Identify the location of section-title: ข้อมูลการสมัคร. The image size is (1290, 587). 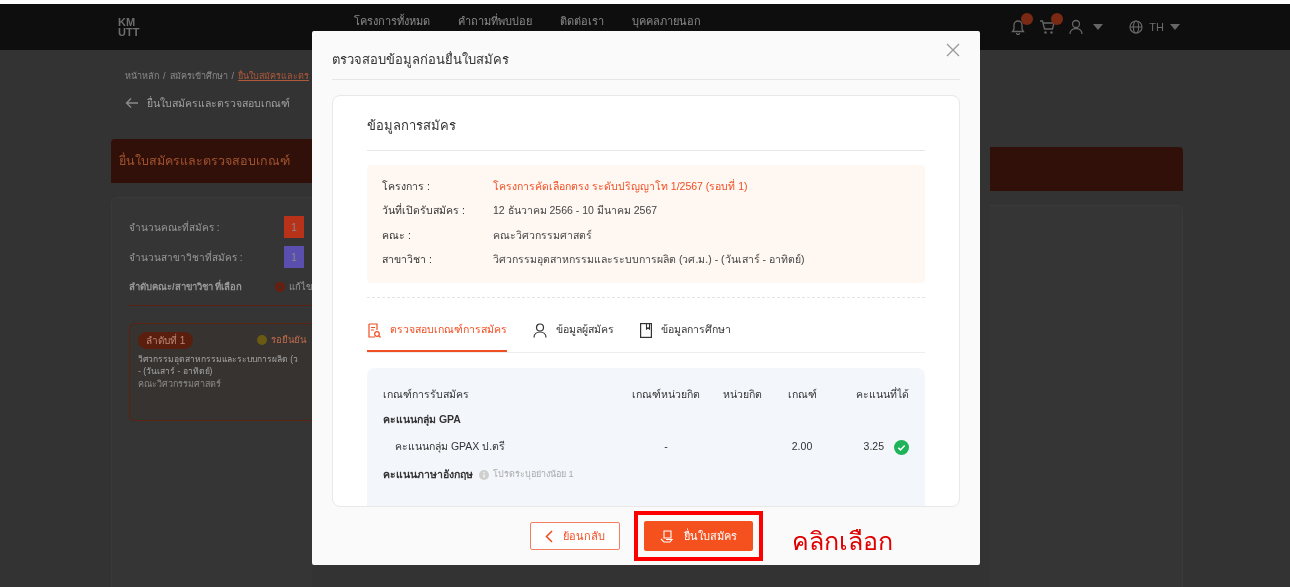
(646, 131).